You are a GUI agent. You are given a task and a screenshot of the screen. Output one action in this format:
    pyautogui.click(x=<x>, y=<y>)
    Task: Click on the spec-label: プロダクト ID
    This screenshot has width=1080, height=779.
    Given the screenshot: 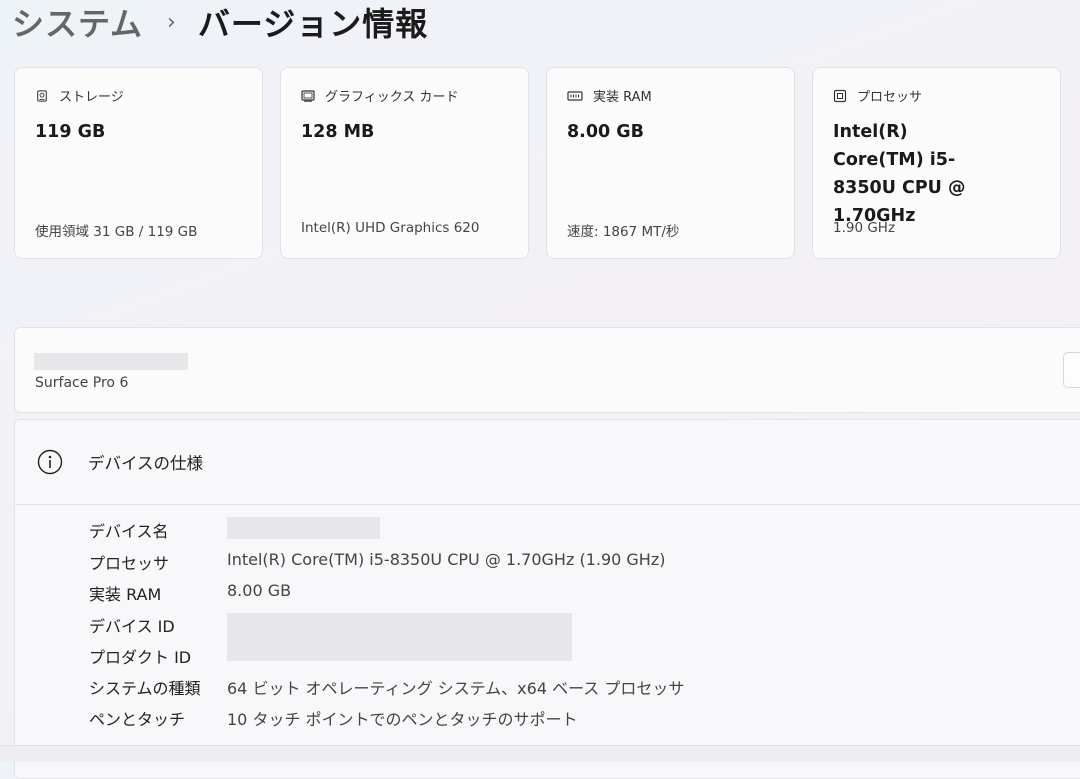 What is the action you would take?
    pyautogui.click(x=140, y=657)
    